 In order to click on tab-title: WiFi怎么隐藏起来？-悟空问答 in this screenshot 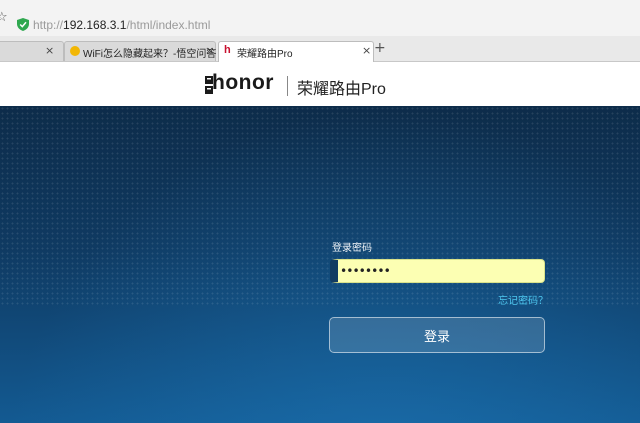, I will do `click(150, 54)`.